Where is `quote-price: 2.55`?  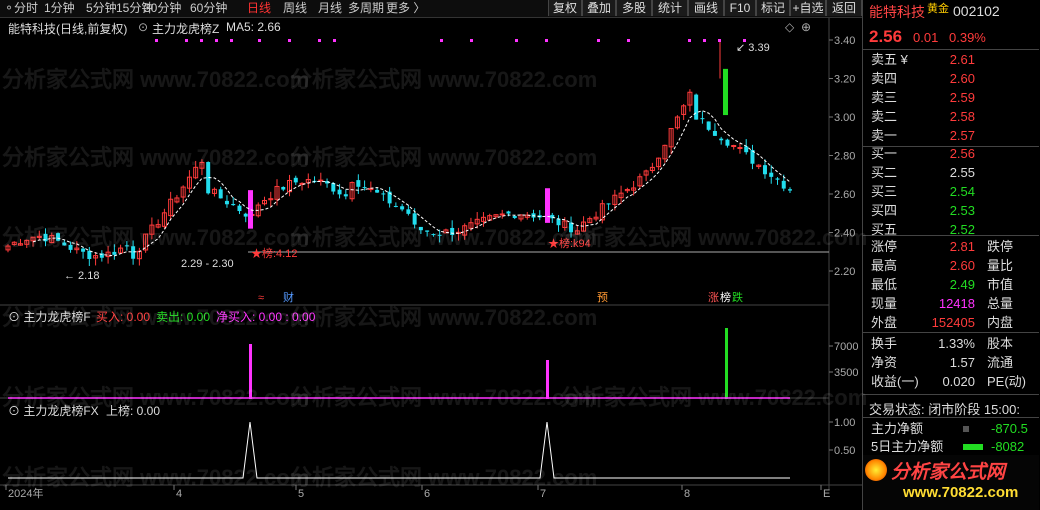
quote-price: 2.55 is located at coordinates (962, 172).